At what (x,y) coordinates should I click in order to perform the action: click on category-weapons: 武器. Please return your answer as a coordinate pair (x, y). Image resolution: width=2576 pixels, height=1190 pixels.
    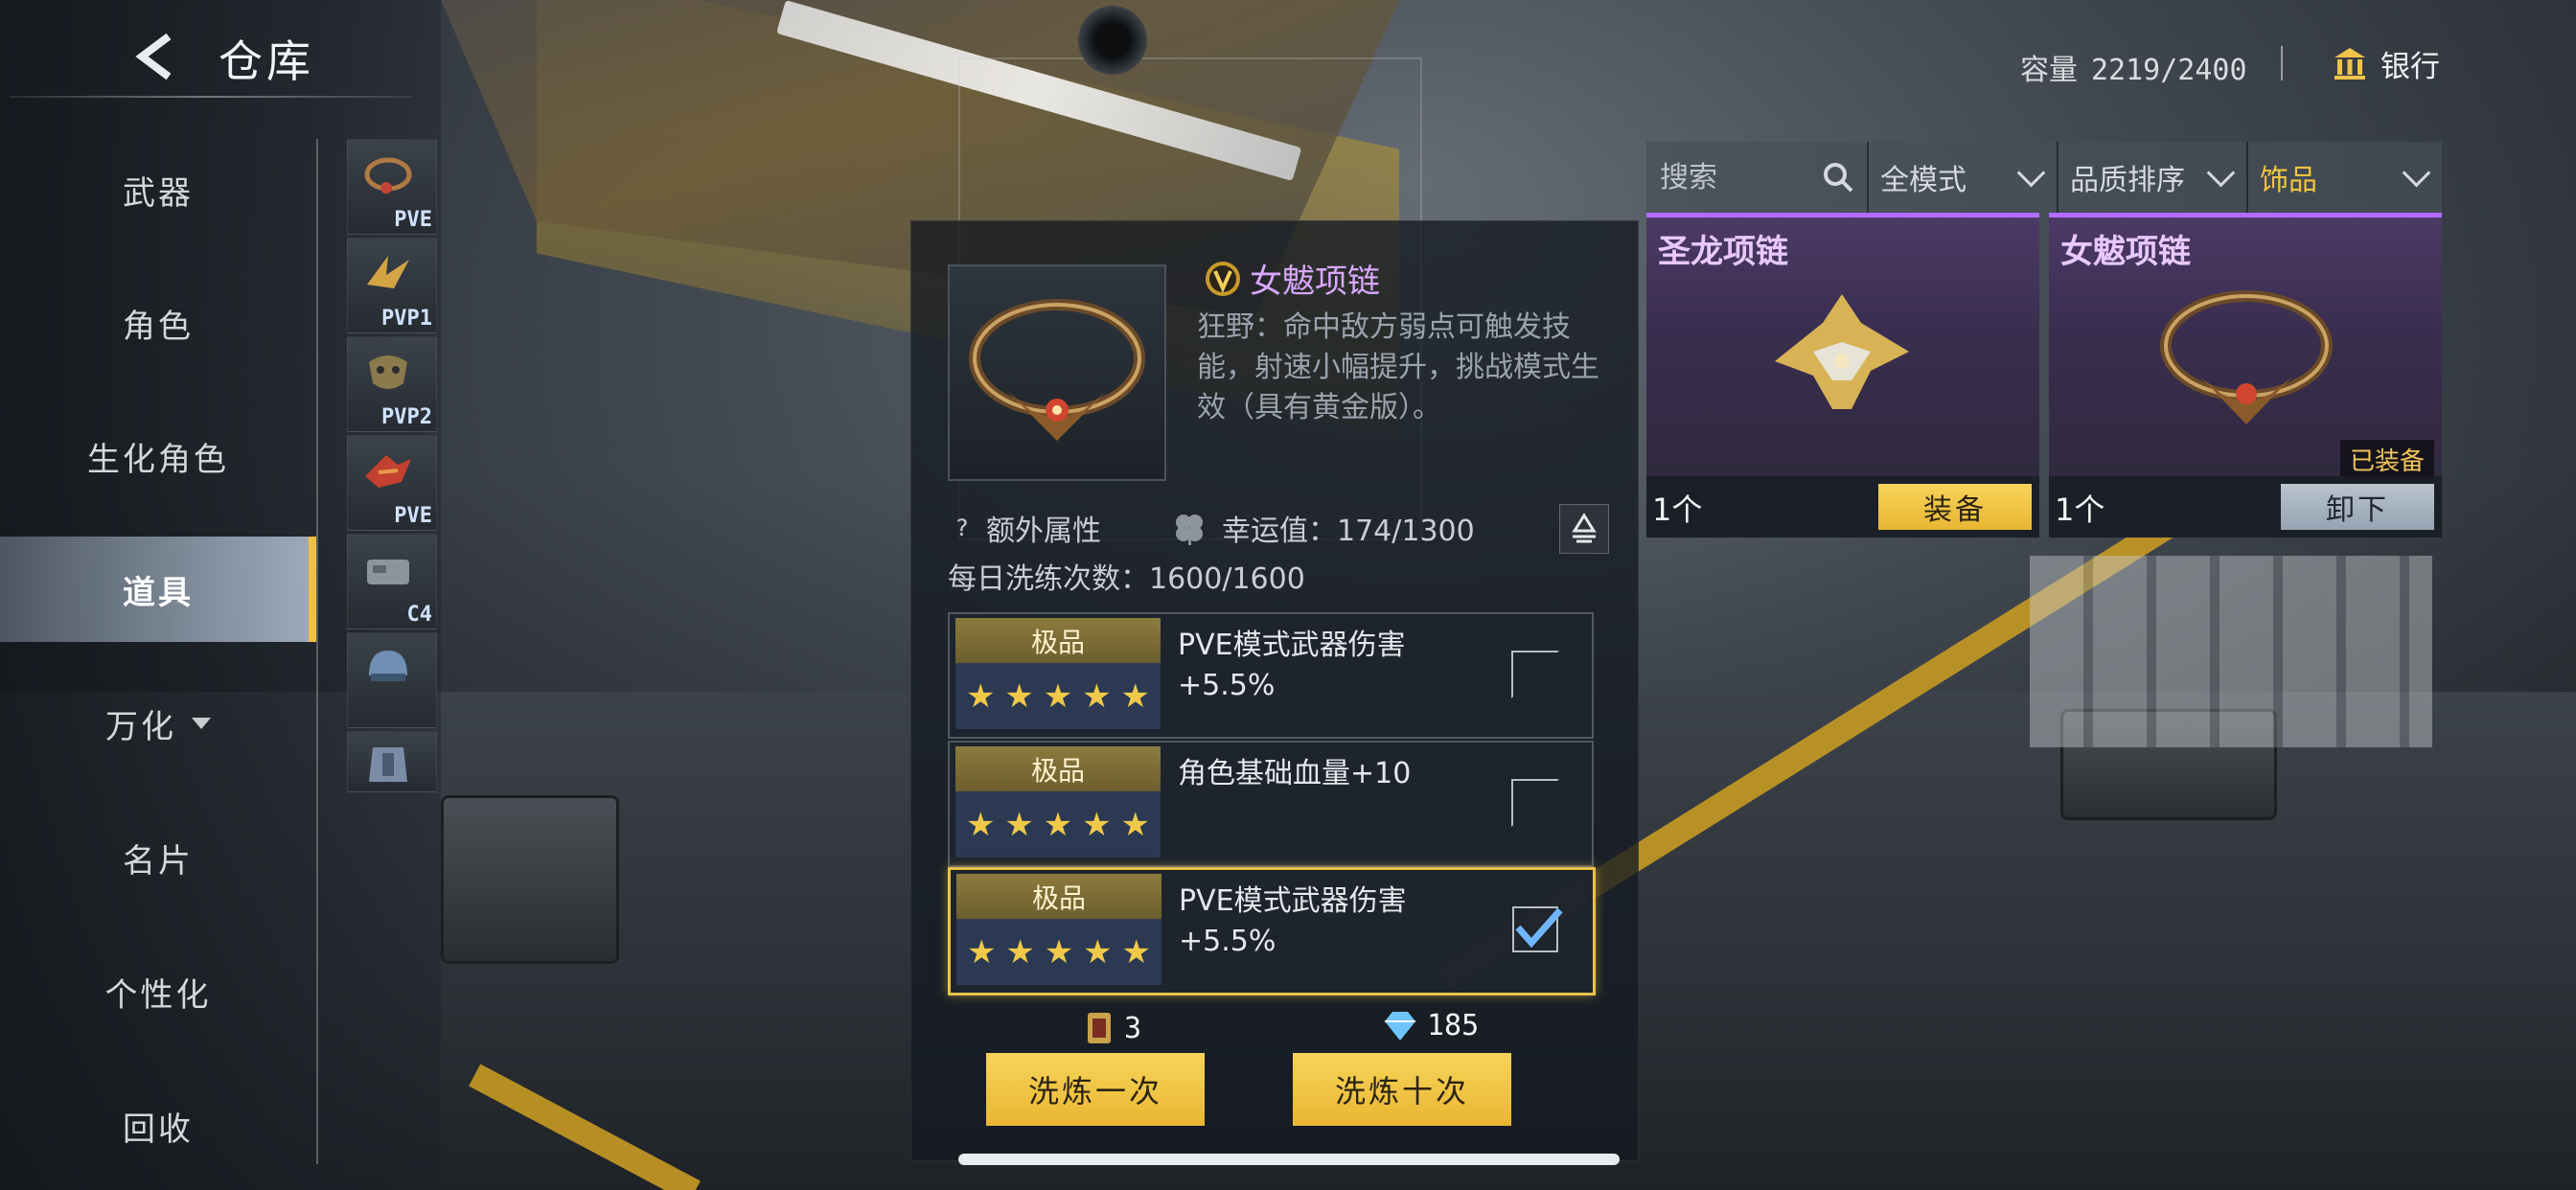
    Looking at the image, I should click on (158, 190).